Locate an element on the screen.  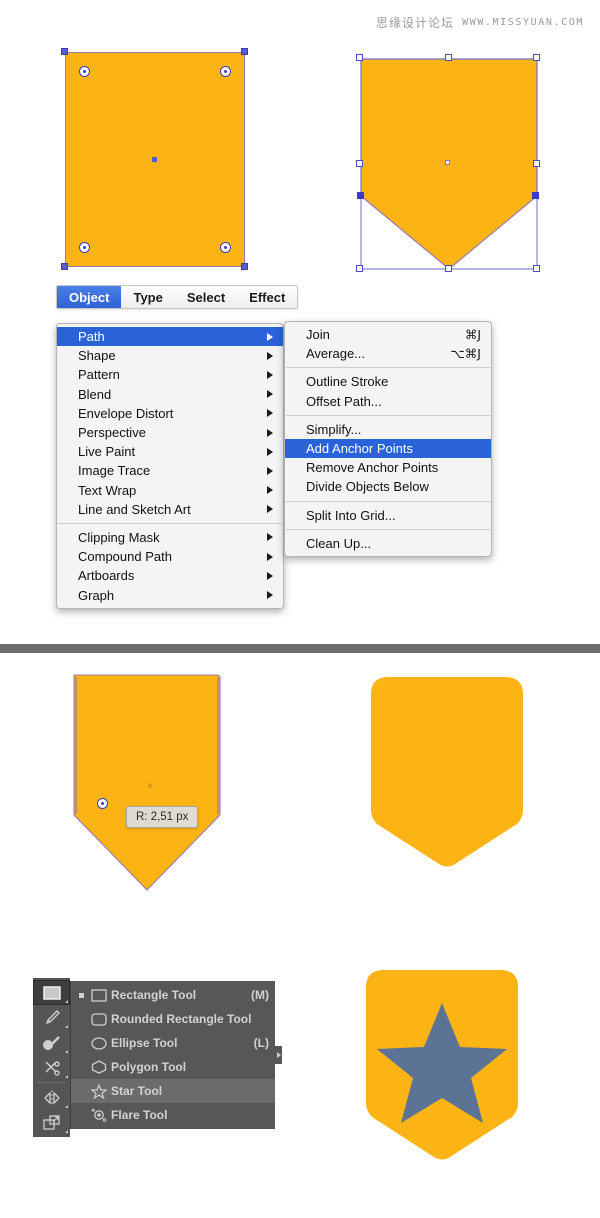
menu-item-shape: Shape is located at coordinates (170, 355).